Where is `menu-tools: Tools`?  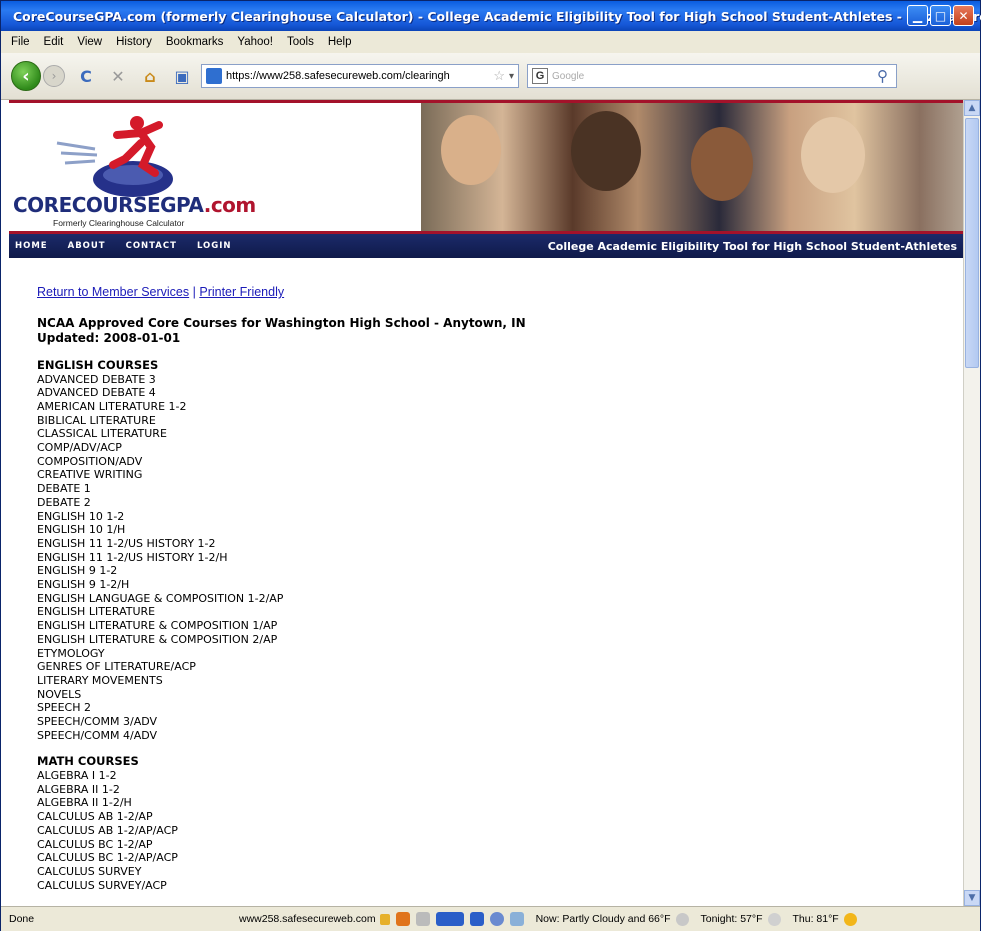
menu-tools: Tools is located at coordinates (300, 42).